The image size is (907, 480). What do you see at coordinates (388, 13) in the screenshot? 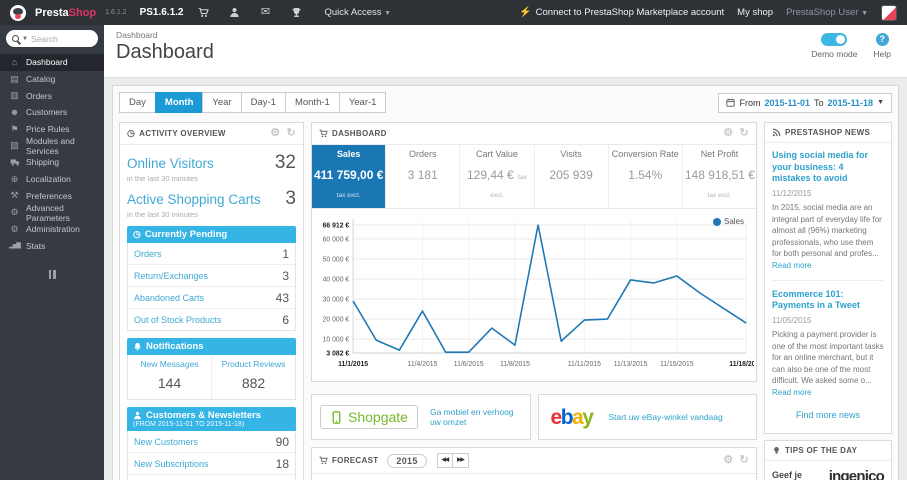
I see `chevron-down-icon: ▼` at bounding box center [388, 13].